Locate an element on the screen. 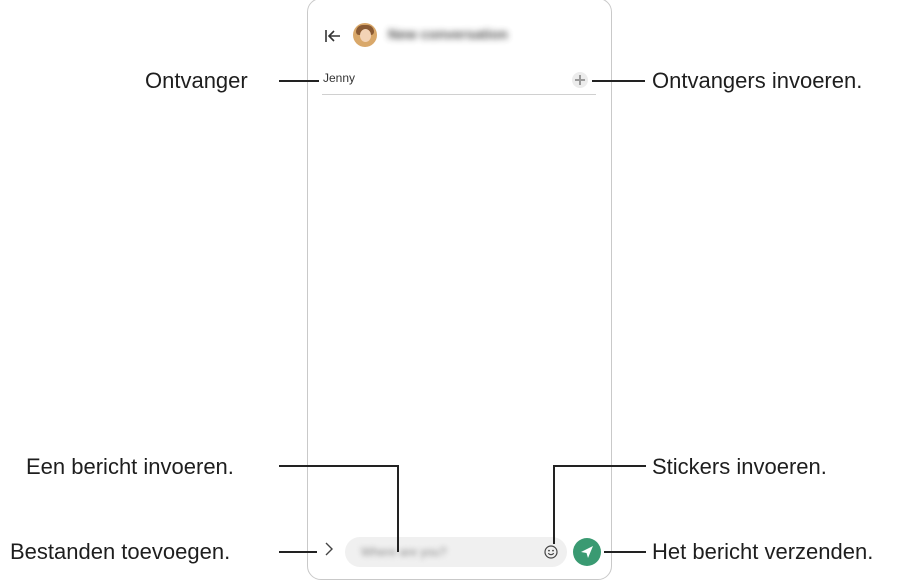 Image resolution: width=914 pixels, height=580 pixels. message-placeholder: Where are you? is located at coordinates (404, 552).